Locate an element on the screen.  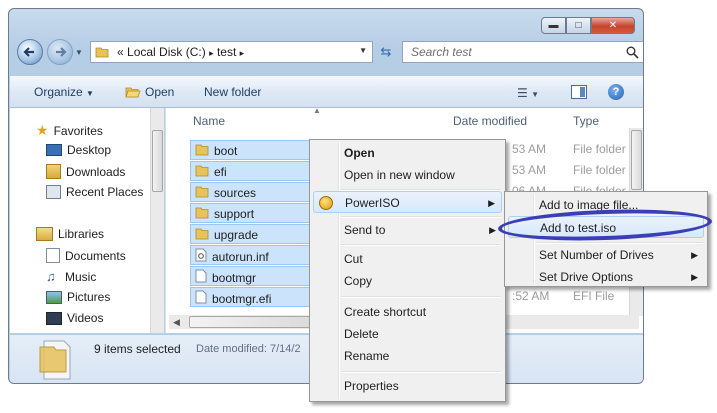
new-folder-button: New folder is located at coordinates (232, 92).